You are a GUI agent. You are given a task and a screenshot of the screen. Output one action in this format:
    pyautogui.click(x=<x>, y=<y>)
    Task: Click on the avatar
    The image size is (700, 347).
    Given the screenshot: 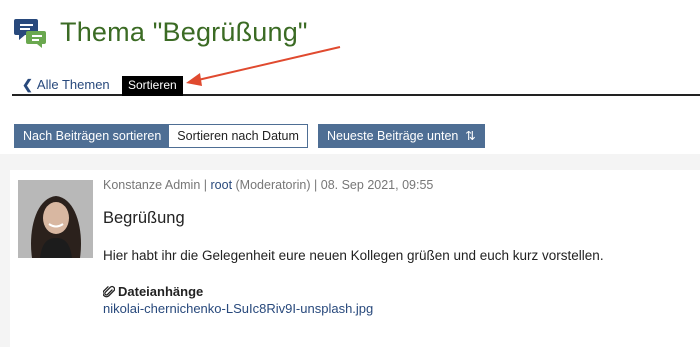 What is the action you would take?
    pyautogui.click(x=55, y=219)
    